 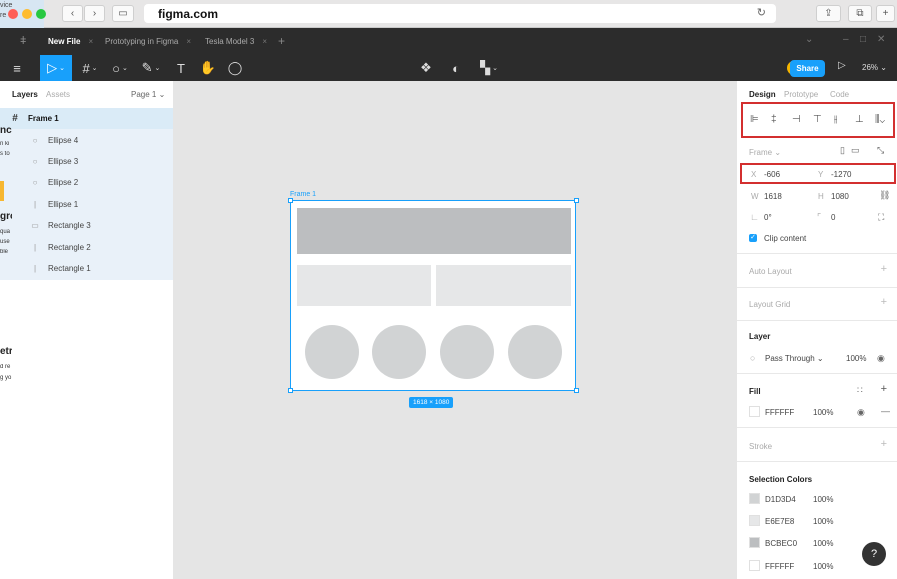 I want to click on landscape-icon: ▭, so click(x=855, y=150).